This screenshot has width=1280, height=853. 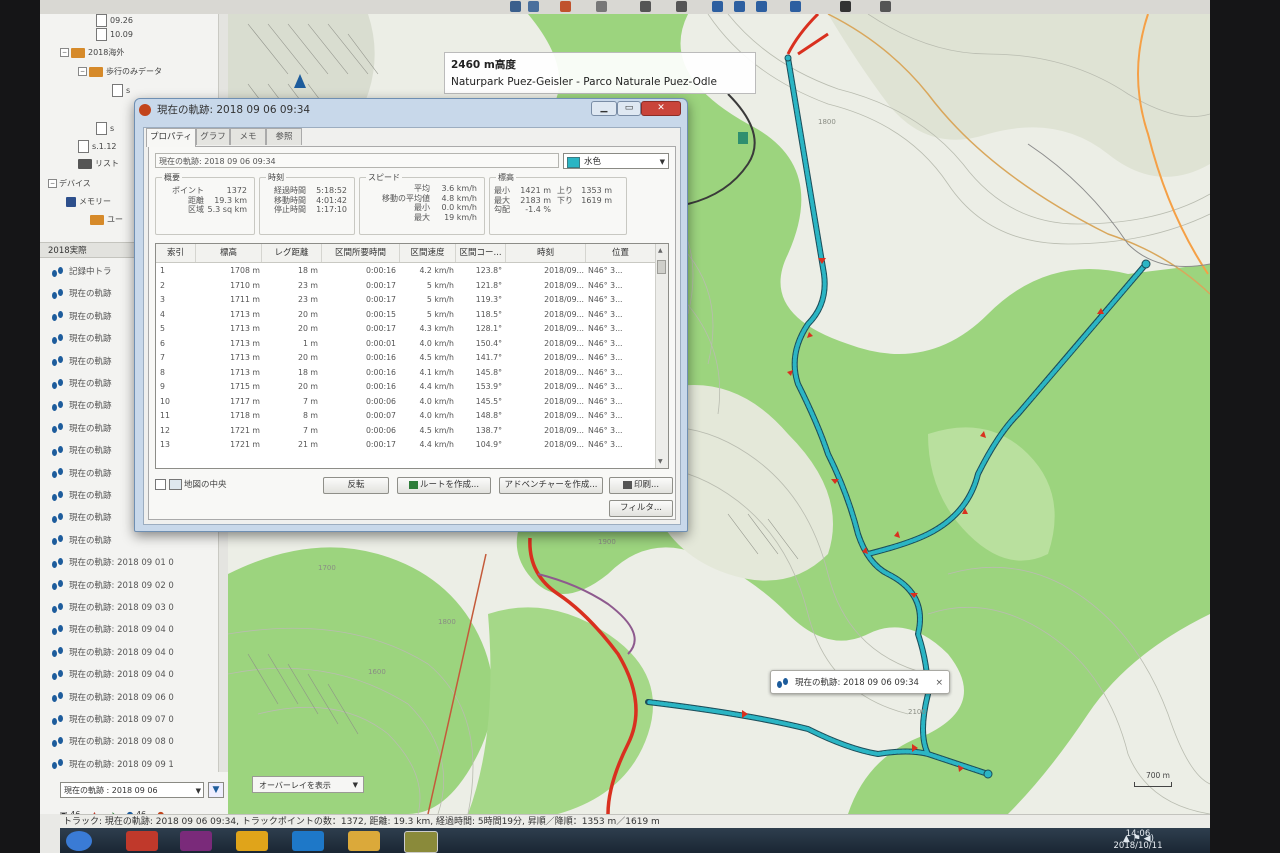 I want to click on table-scrollbar: ▲ ▼, so click(x=661, y=356).